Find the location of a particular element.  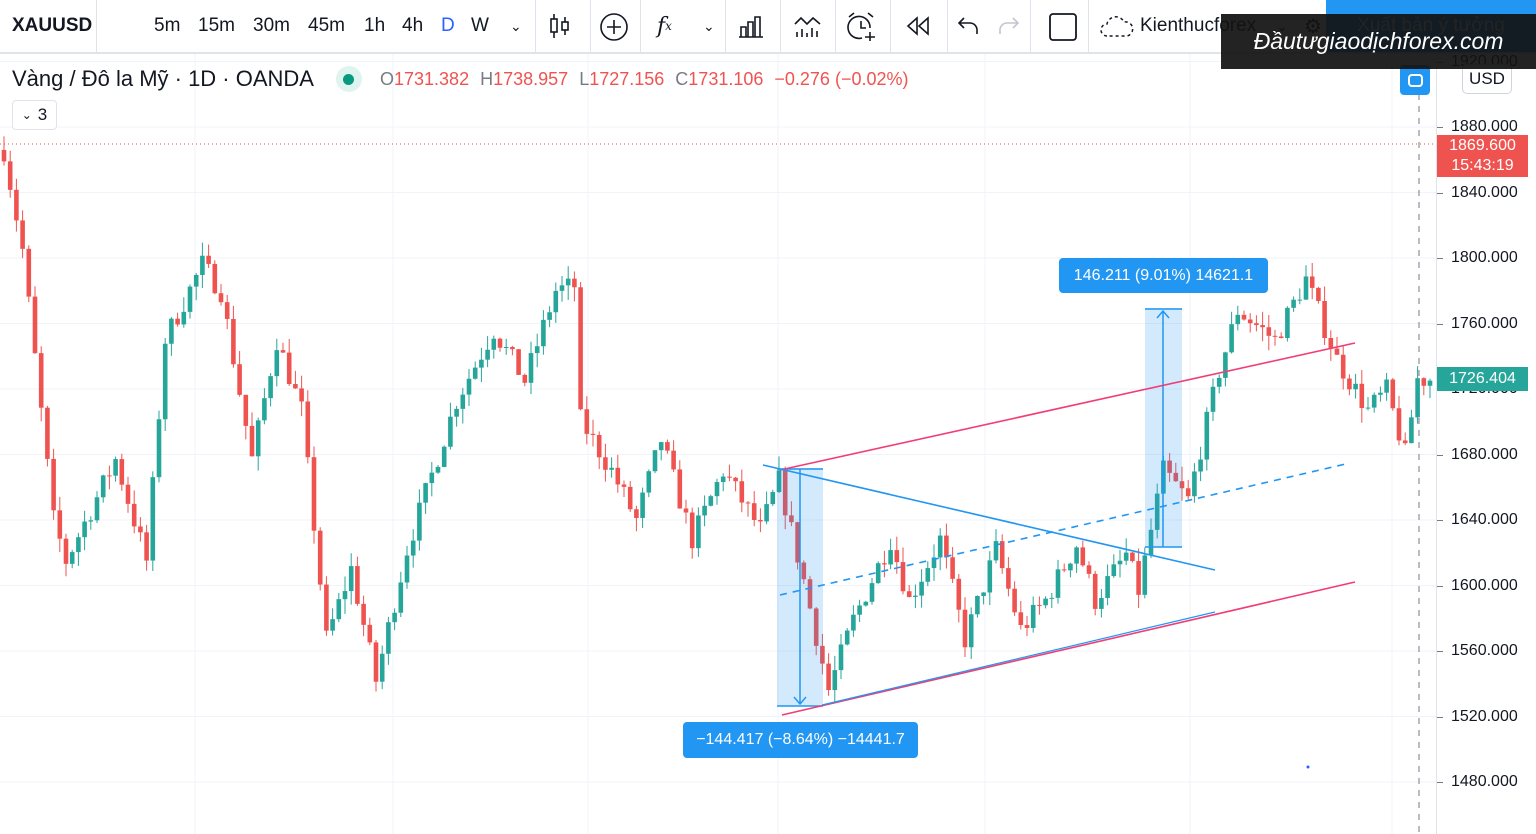

symbol-search: XAUUSD is located at coordinates (52, 26).